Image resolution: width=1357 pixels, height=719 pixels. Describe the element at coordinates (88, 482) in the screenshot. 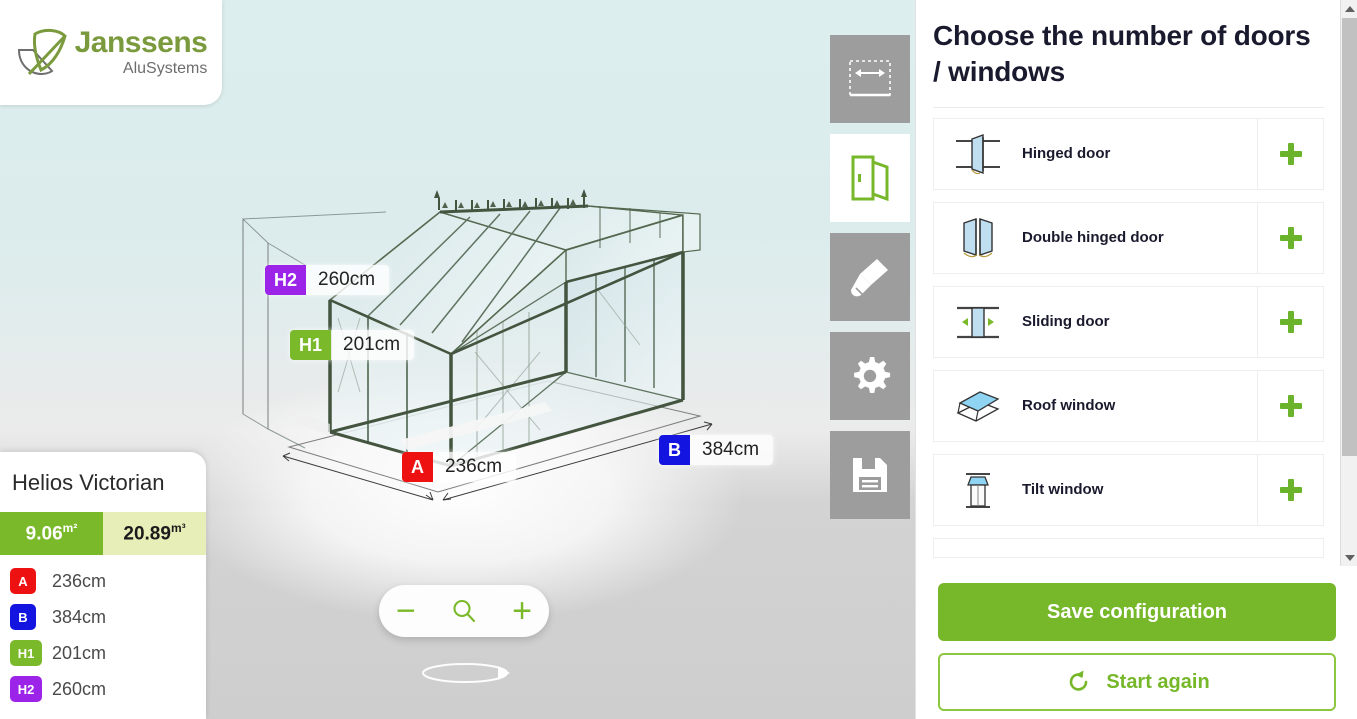

I see `model-title: Helios Victorian` at that location.